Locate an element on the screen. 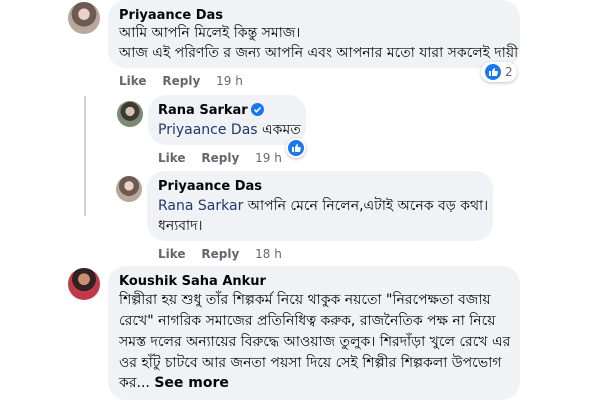 The image size is (600, 400). comment-author: Rana Sarkar is located at coordinates (211, 110).